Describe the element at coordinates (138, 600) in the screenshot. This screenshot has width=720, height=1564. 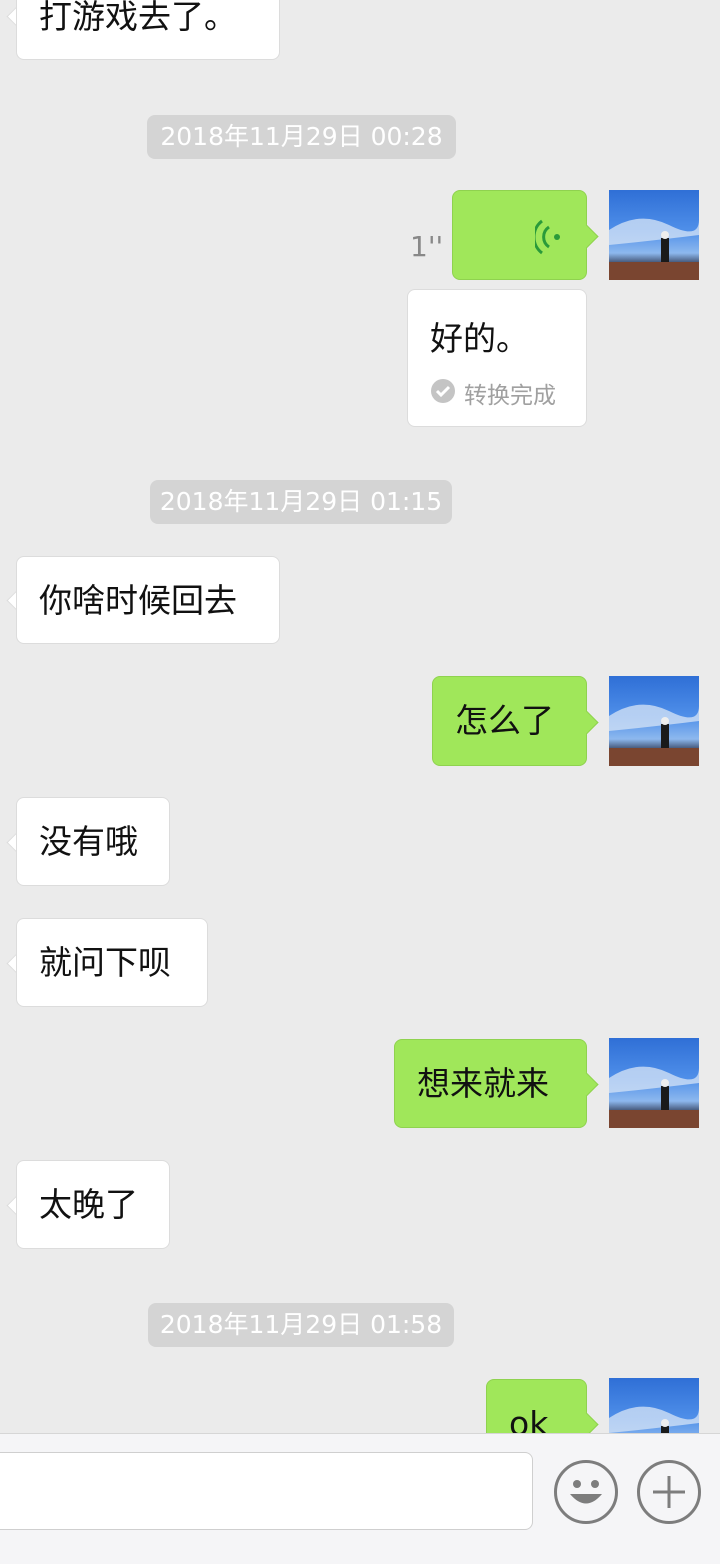
I see `message-text: 你啥时候回去` at that location.